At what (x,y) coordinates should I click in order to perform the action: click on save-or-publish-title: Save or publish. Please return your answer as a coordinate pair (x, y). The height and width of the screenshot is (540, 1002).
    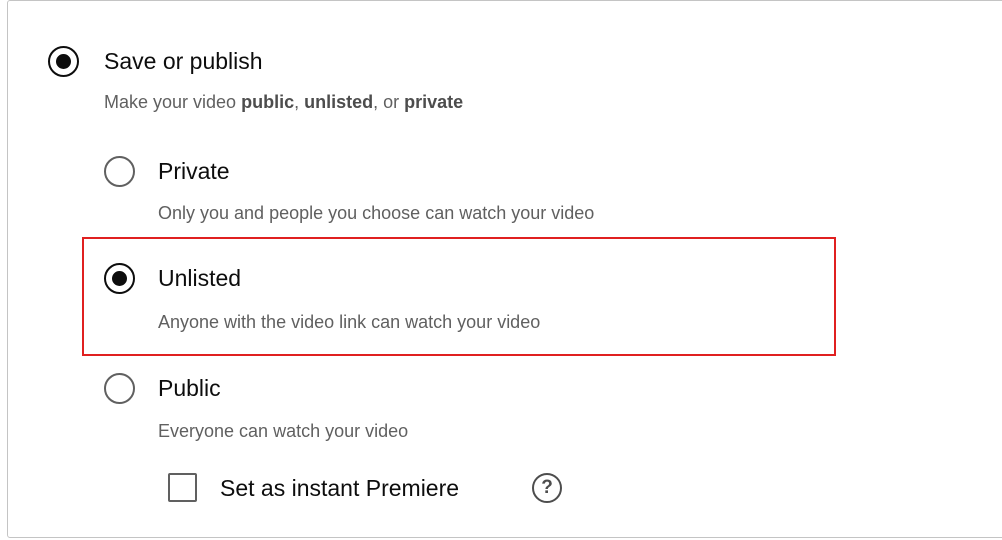
    Looking at the image, I should click on (183, 61).